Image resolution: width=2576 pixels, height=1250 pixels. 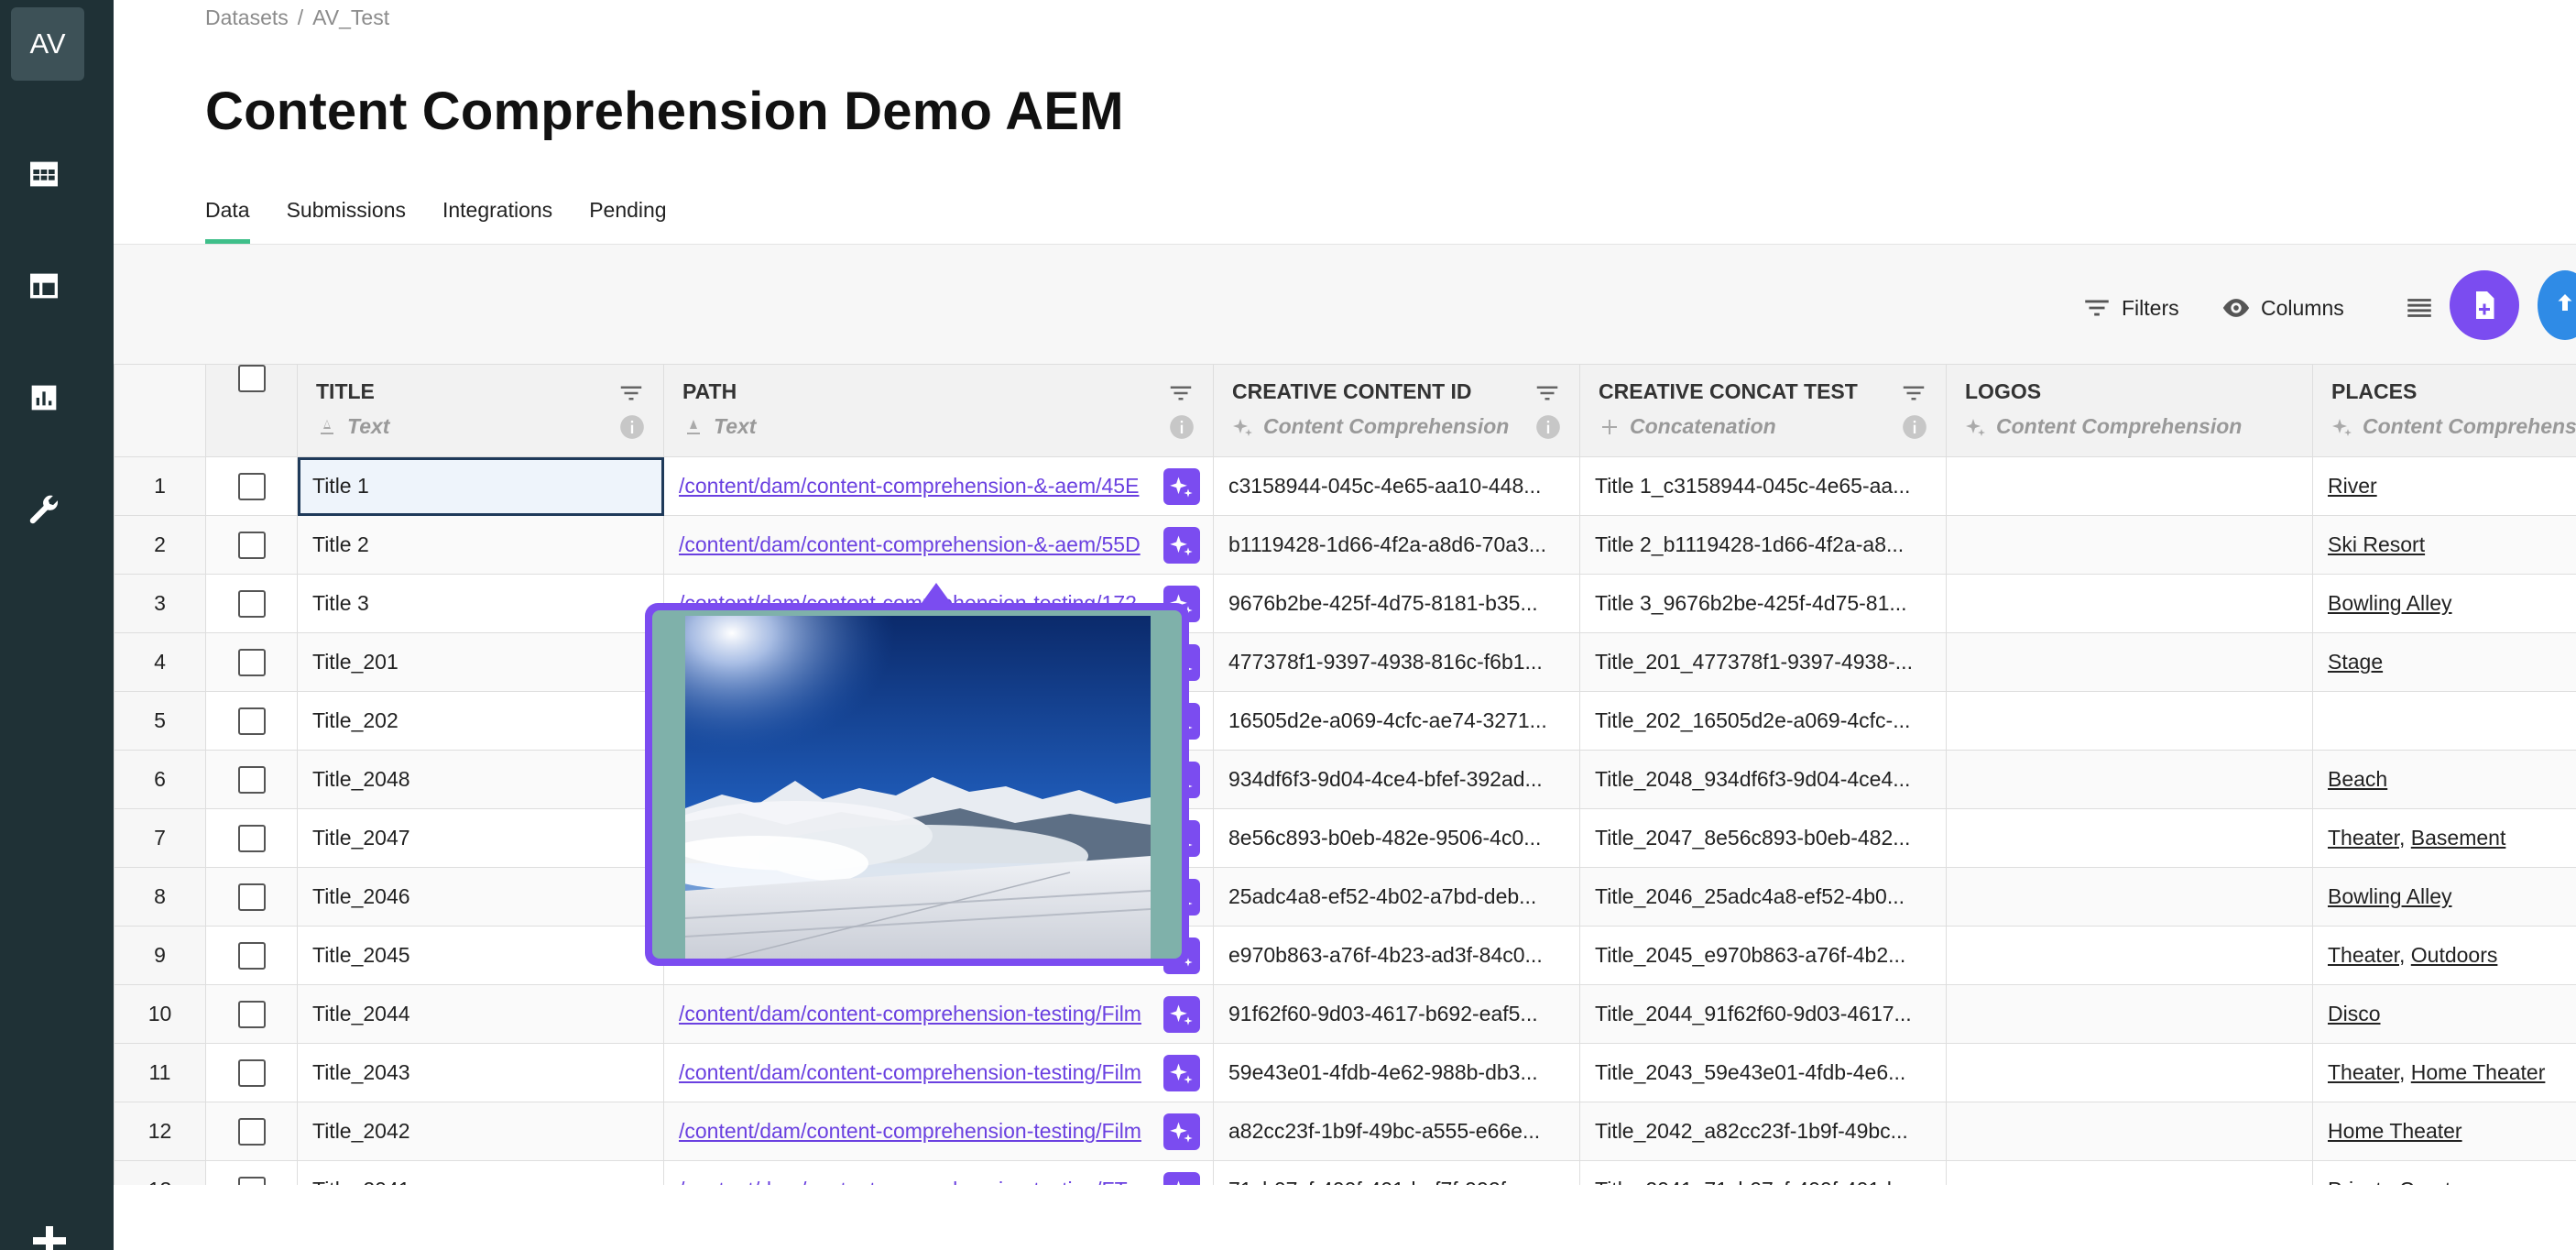 I want to click on column-header-places: PLACES Content Comprehens, so click(x=2444, y=410).